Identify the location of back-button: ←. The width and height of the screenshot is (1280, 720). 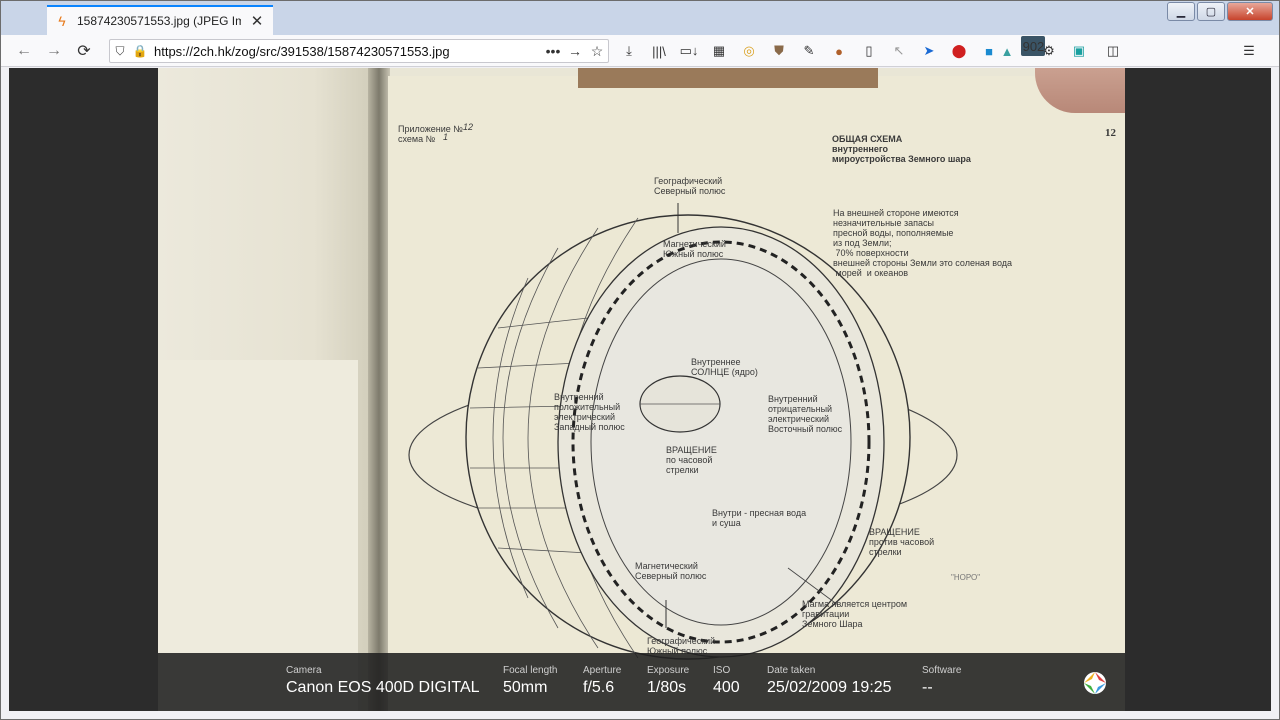
(24, 51).